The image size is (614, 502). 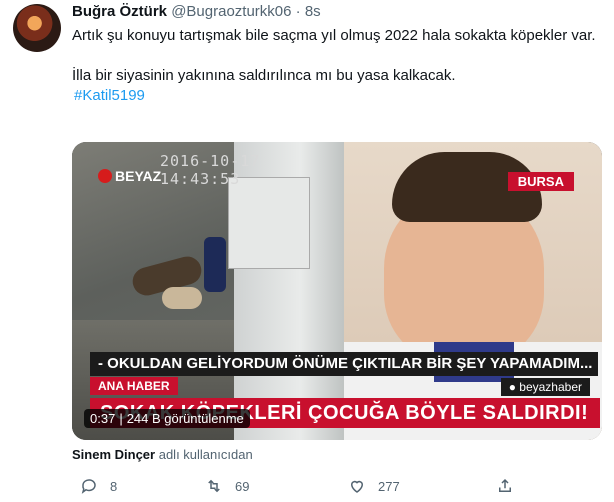 I want to click on video-duration: 0:37, so click(x=103, y=418).